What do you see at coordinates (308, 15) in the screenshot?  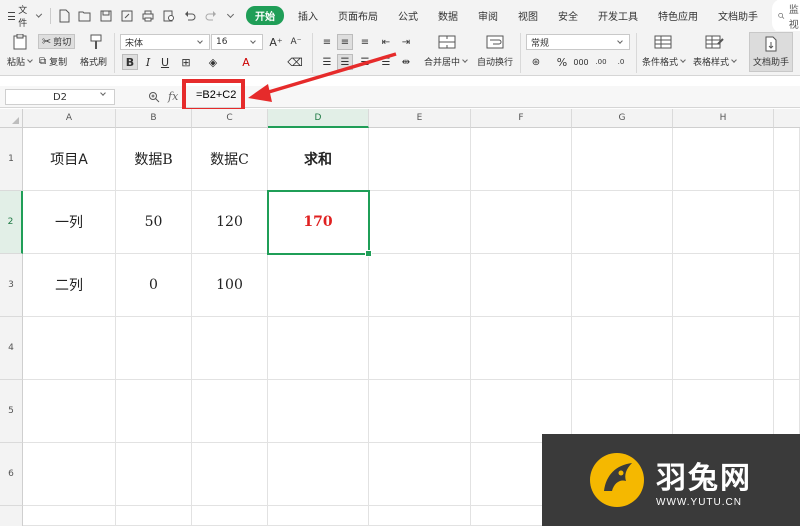 I see `tab-insert: 插入` at bounding box center [308, 15].